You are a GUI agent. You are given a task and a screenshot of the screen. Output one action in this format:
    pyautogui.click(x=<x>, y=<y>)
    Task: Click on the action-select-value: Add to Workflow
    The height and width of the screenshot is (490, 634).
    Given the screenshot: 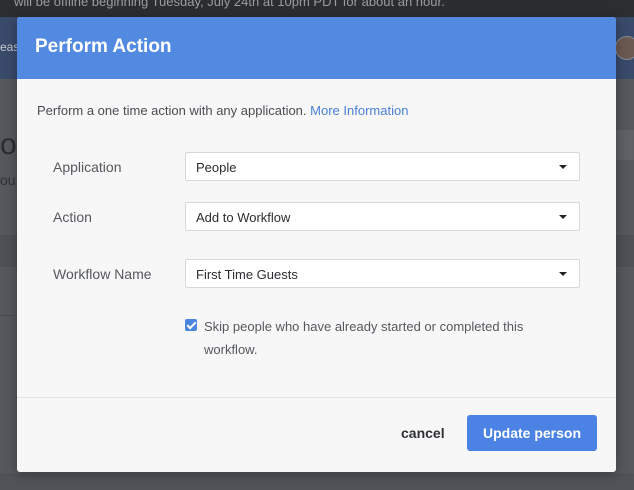 What is the action you would take?
    pyautogui.click(x=243, y=217)
    